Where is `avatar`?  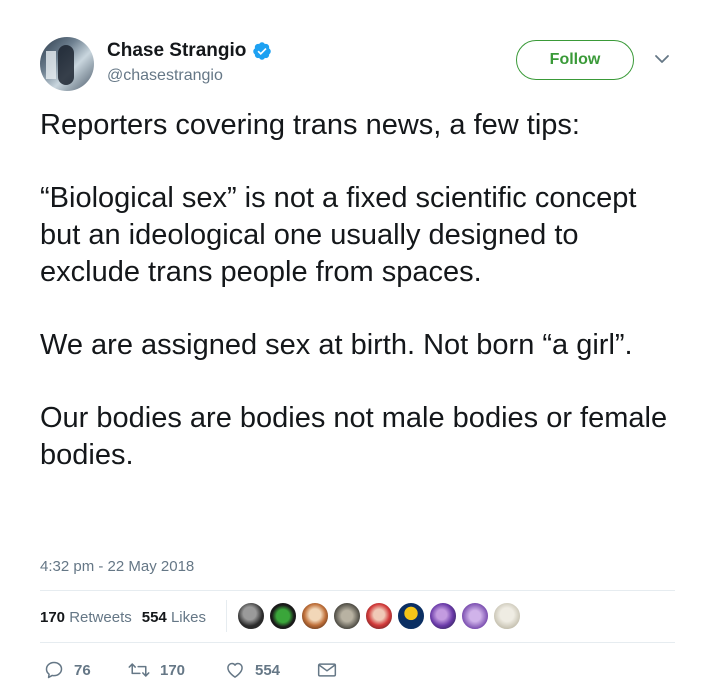 avatar is located at coordinates (67, 64).